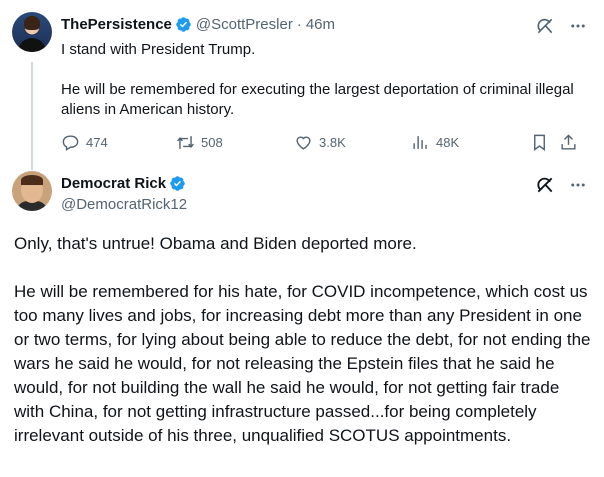 The image size is (604, 477). Describe the element at coordinates (212, 142) in the screenshot. I see `repost-count: 508` at that location.